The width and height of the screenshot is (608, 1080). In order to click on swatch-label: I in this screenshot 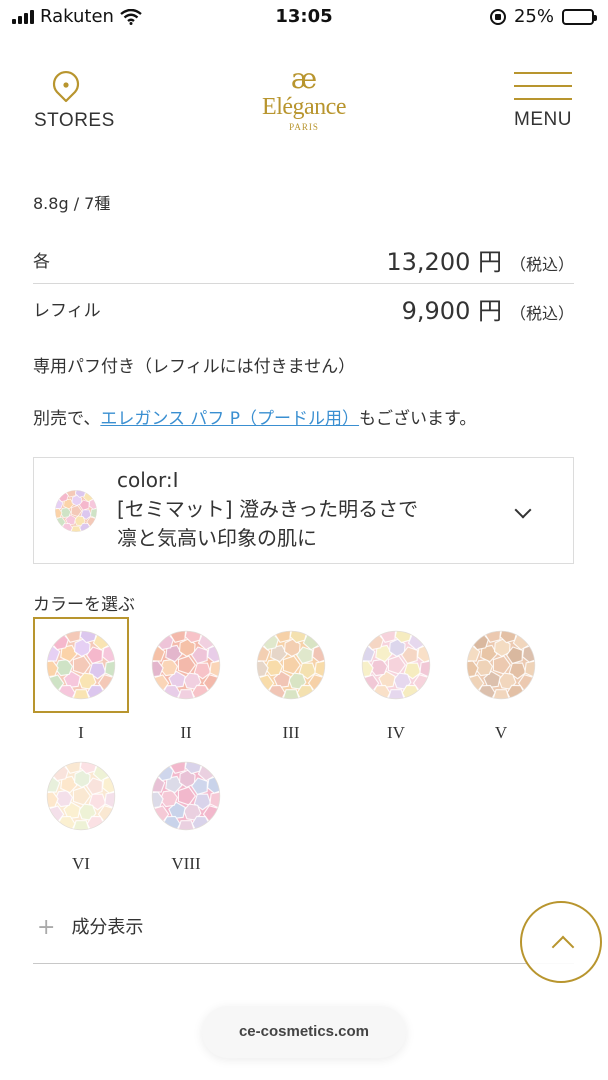, I will do `click(81, 732)`.